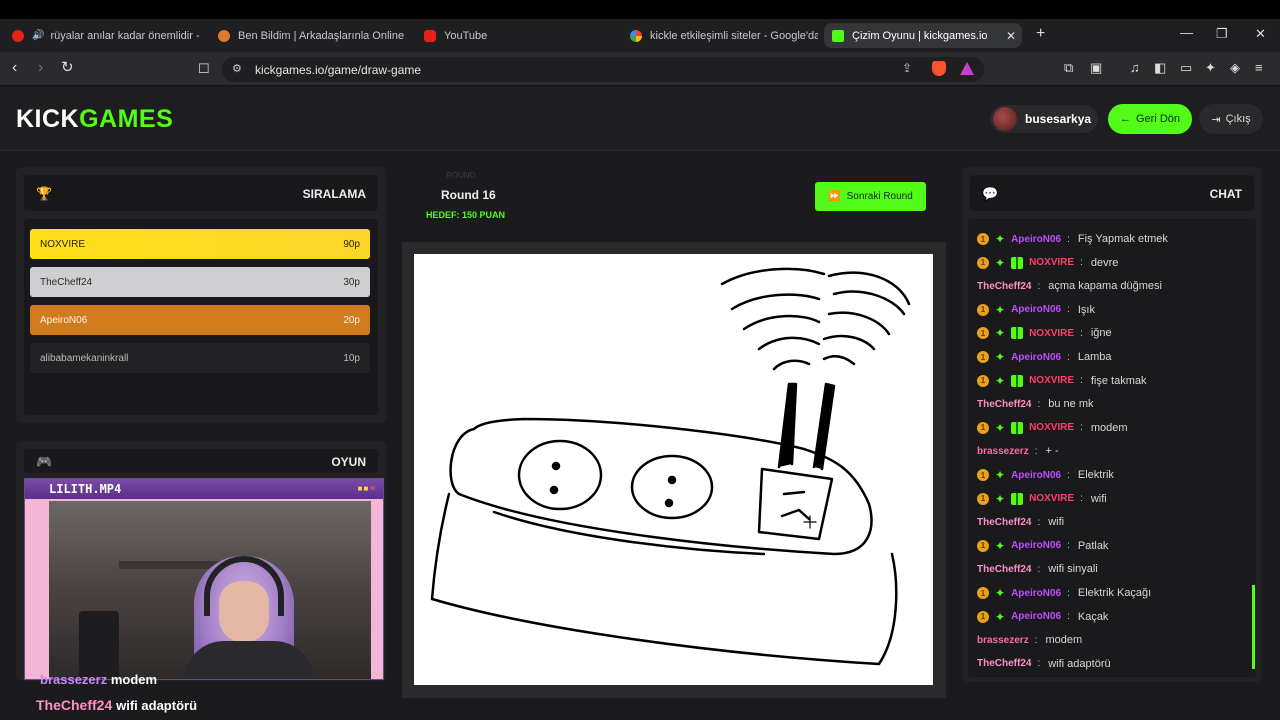  I want to click on bookmark-icon: ☐, so click(204, 69).